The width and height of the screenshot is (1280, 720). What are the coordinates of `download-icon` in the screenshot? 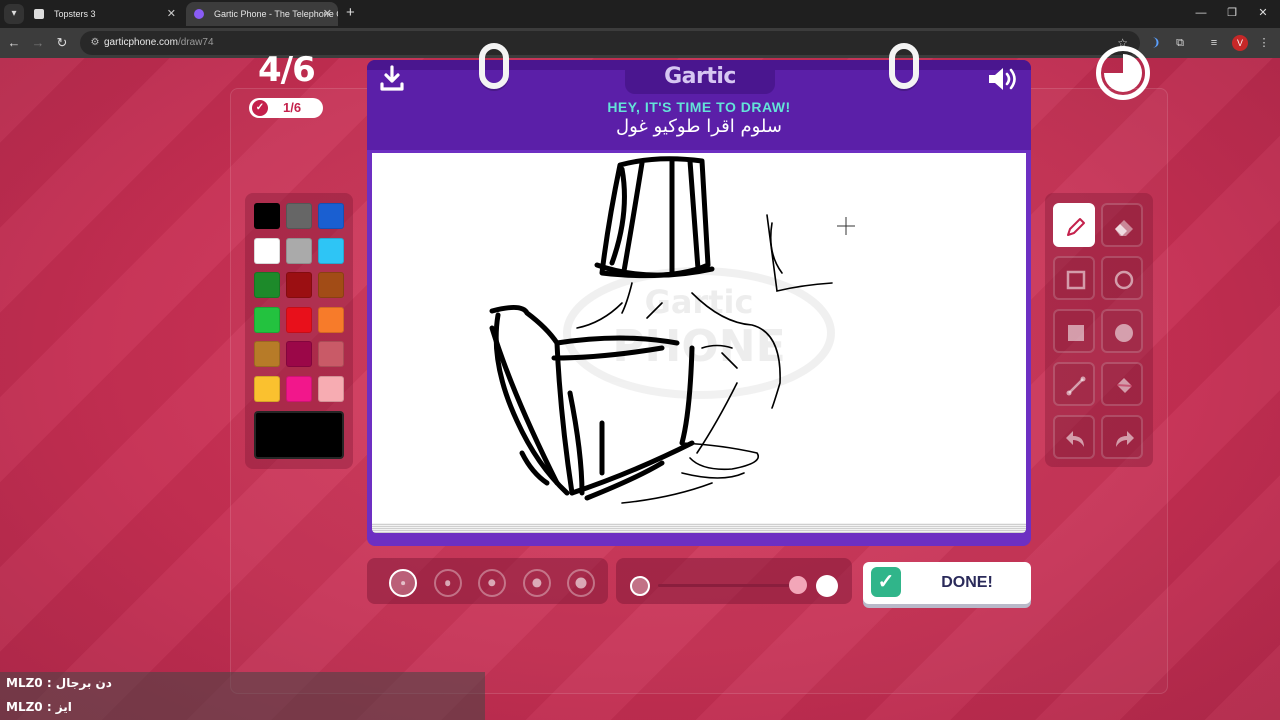 It's located at (392, 78).